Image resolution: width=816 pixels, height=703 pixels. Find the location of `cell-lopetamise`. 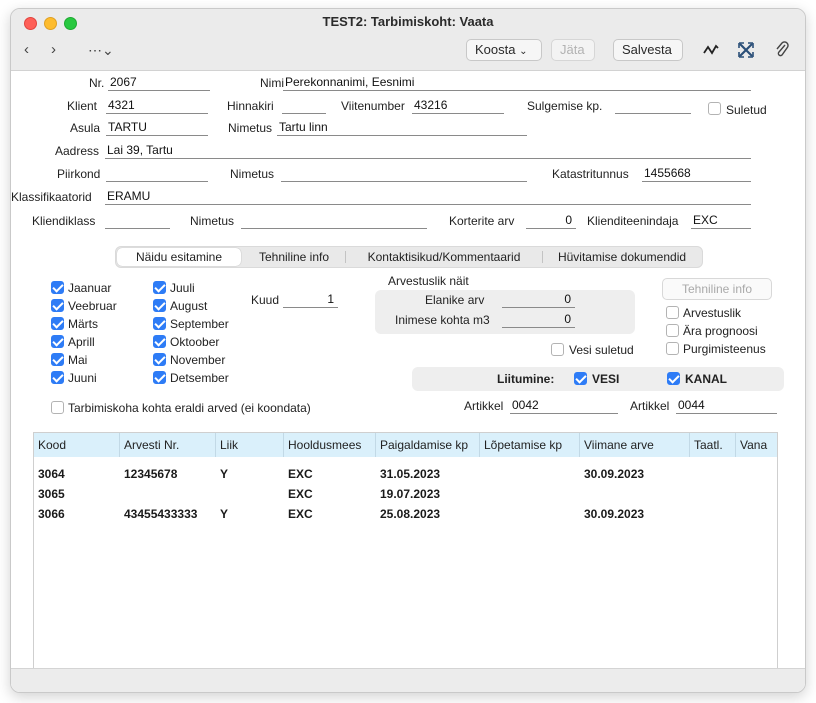

cell-lopetamise is located at coordinates (482, 514).